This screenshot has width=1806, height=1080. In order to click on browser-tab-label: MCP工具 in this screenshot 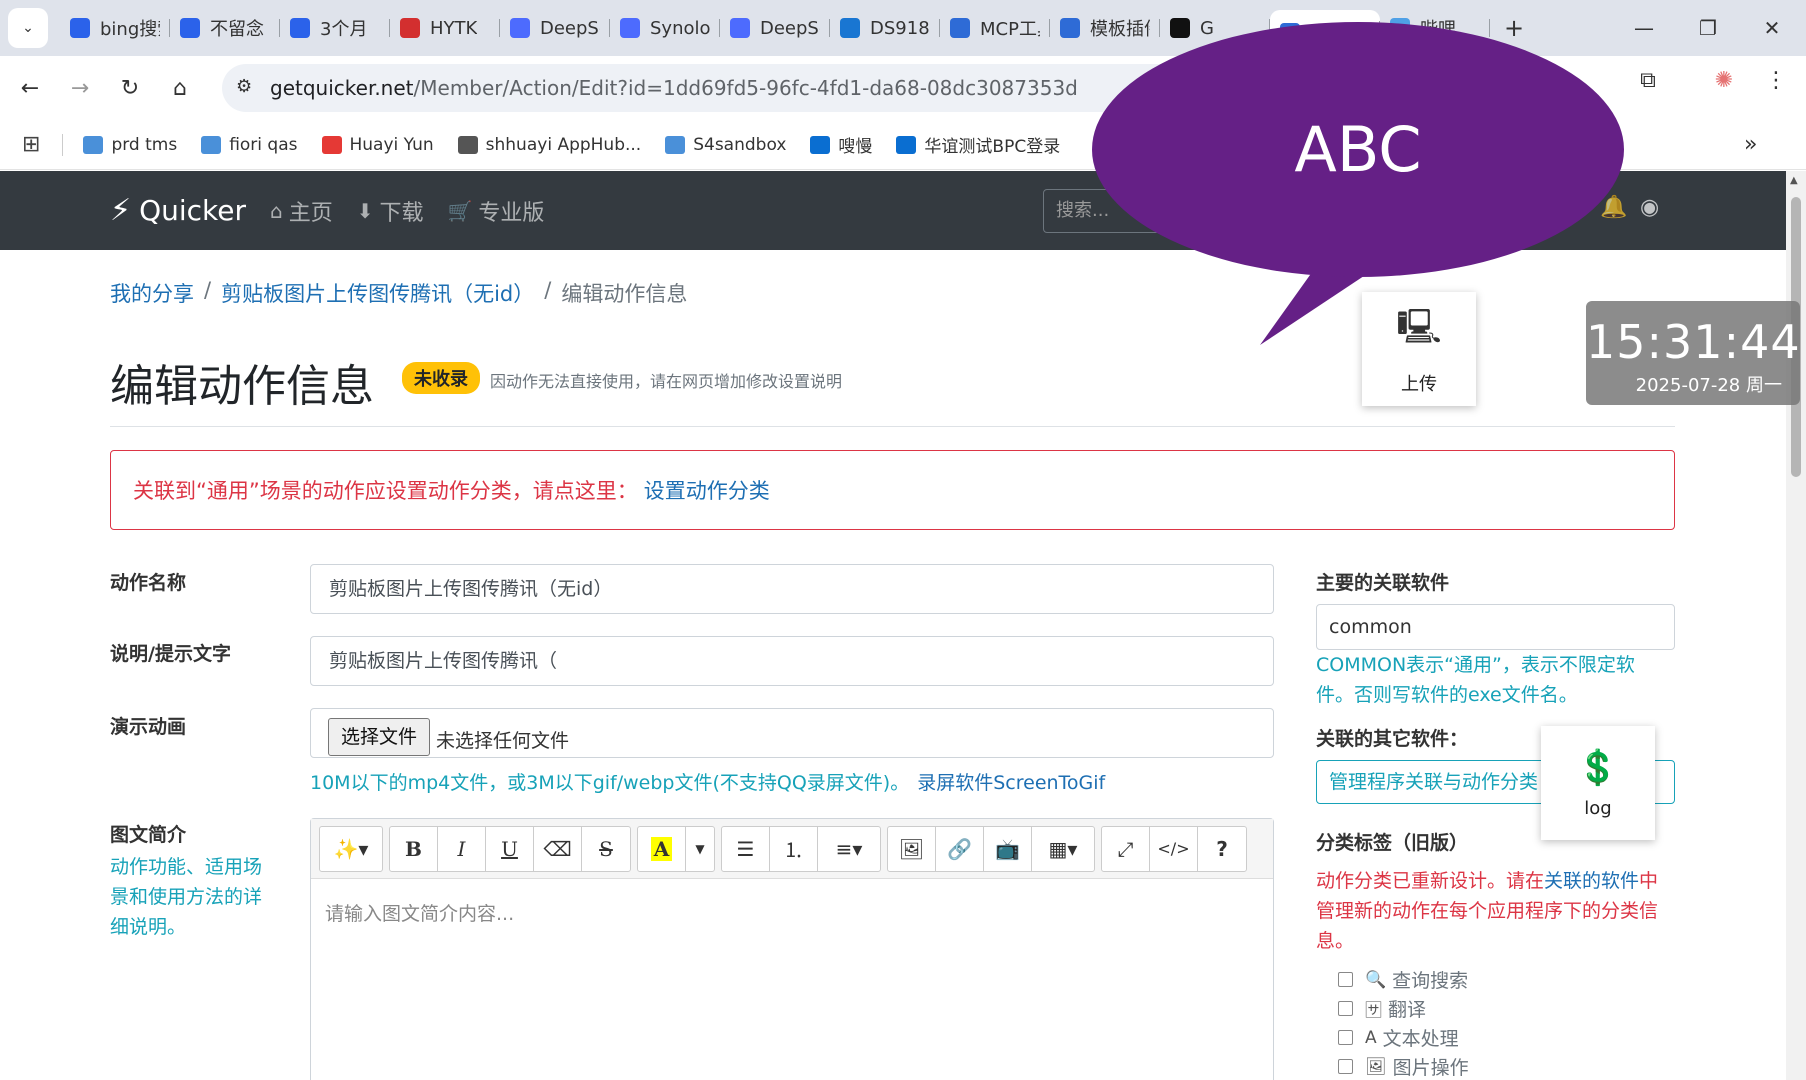, I will do `click(1010, 29)`.